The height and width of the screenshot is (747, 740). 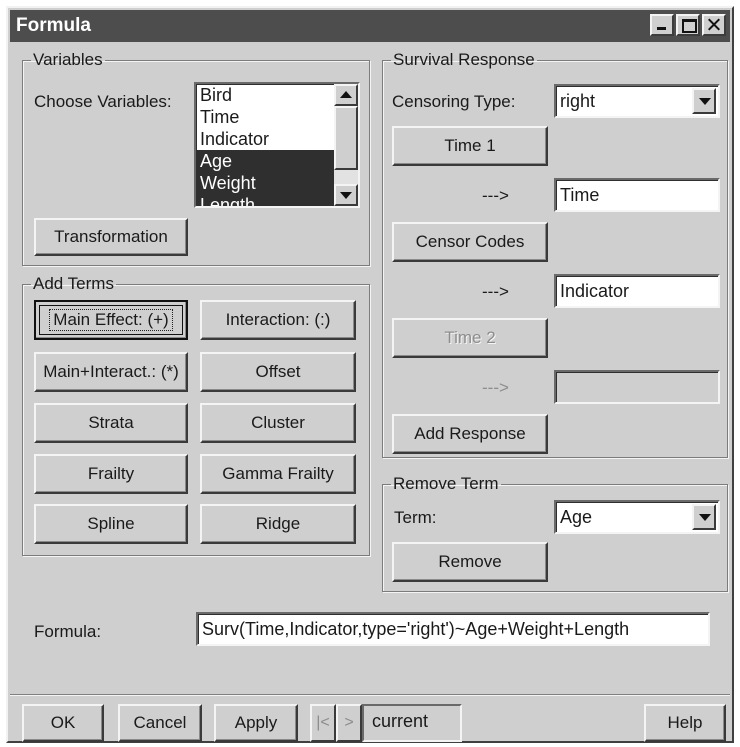 I want to click on censor-codes-field: Indicator, so click(x=637, y=291).